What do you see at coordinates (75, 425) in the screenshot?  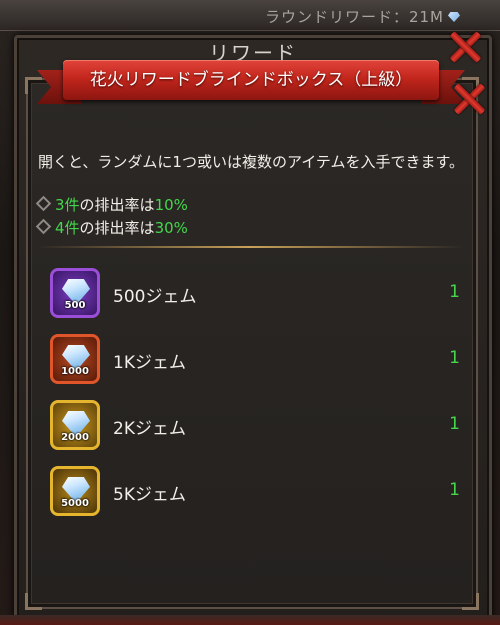 I see `gem-2000-icon: 2000` at bounding box center [75, 425].